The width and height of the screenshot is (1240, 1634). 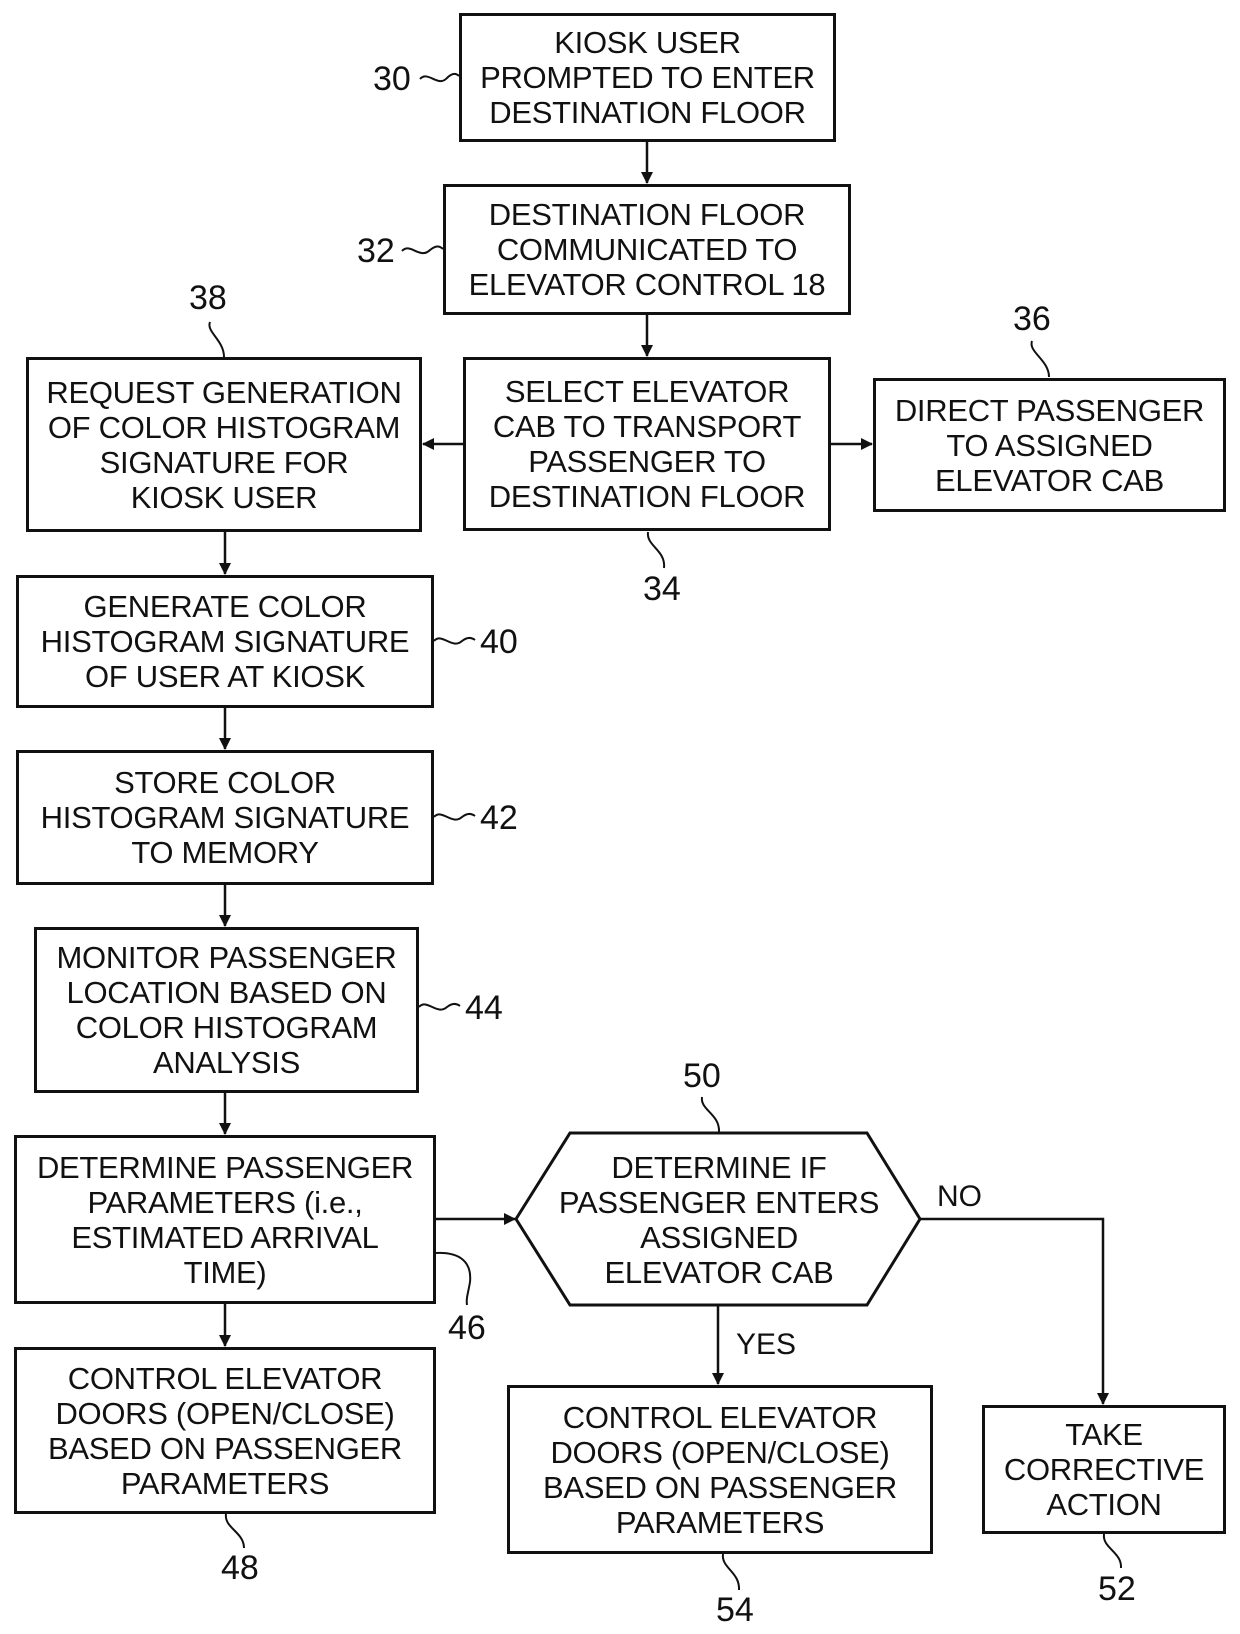 What do you see at coordinates (647, 284) in the screenshot?
I see `step-32-line: ELEVATOR CONTROL 18` at bounding box center [647, 284].